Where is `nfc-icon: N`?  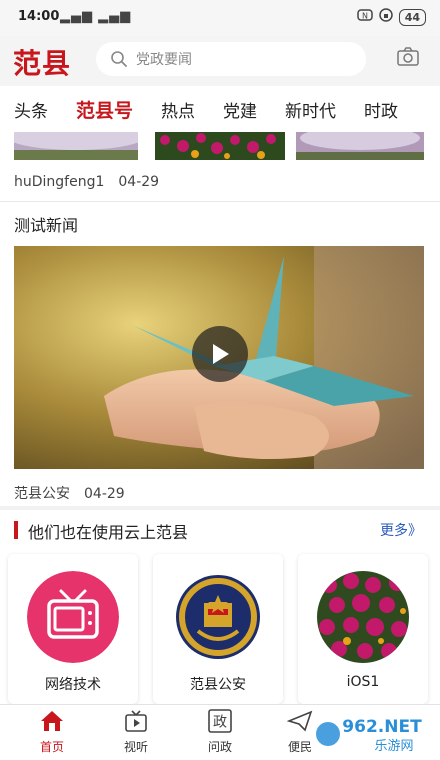
nfc-icon: N is located at coordinates (364, 17).